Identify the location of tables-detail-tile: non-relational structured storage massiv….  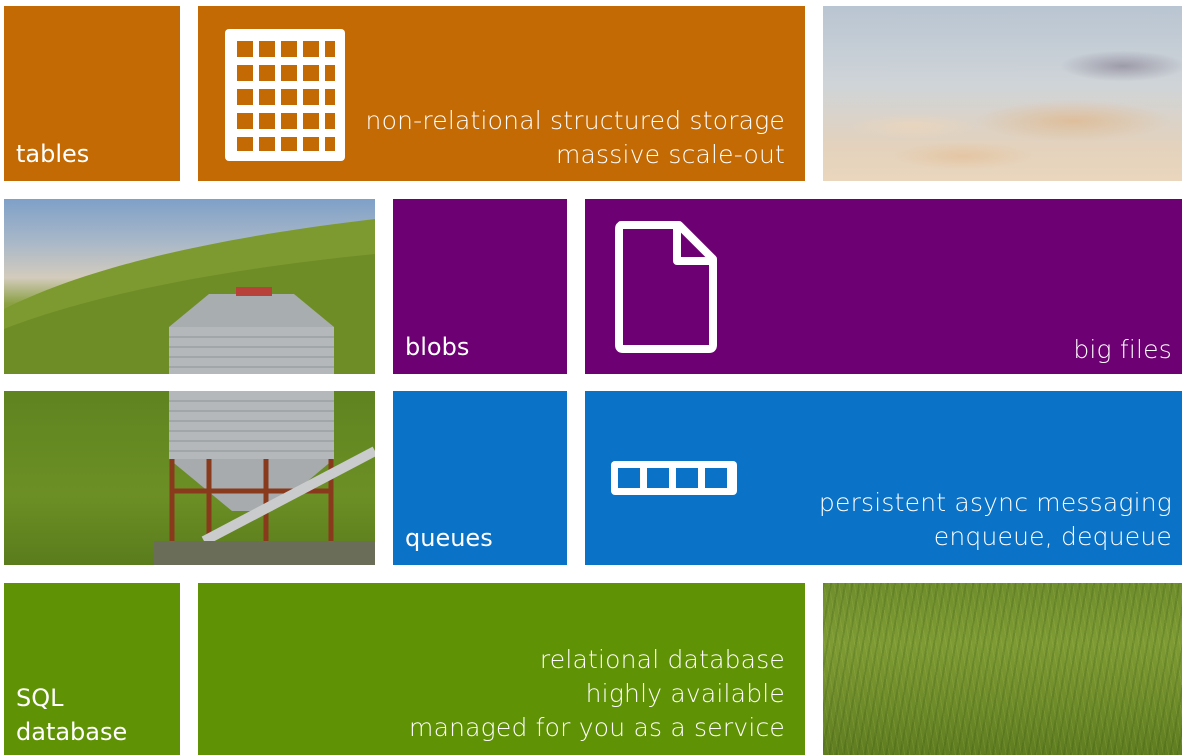
(501, 93).